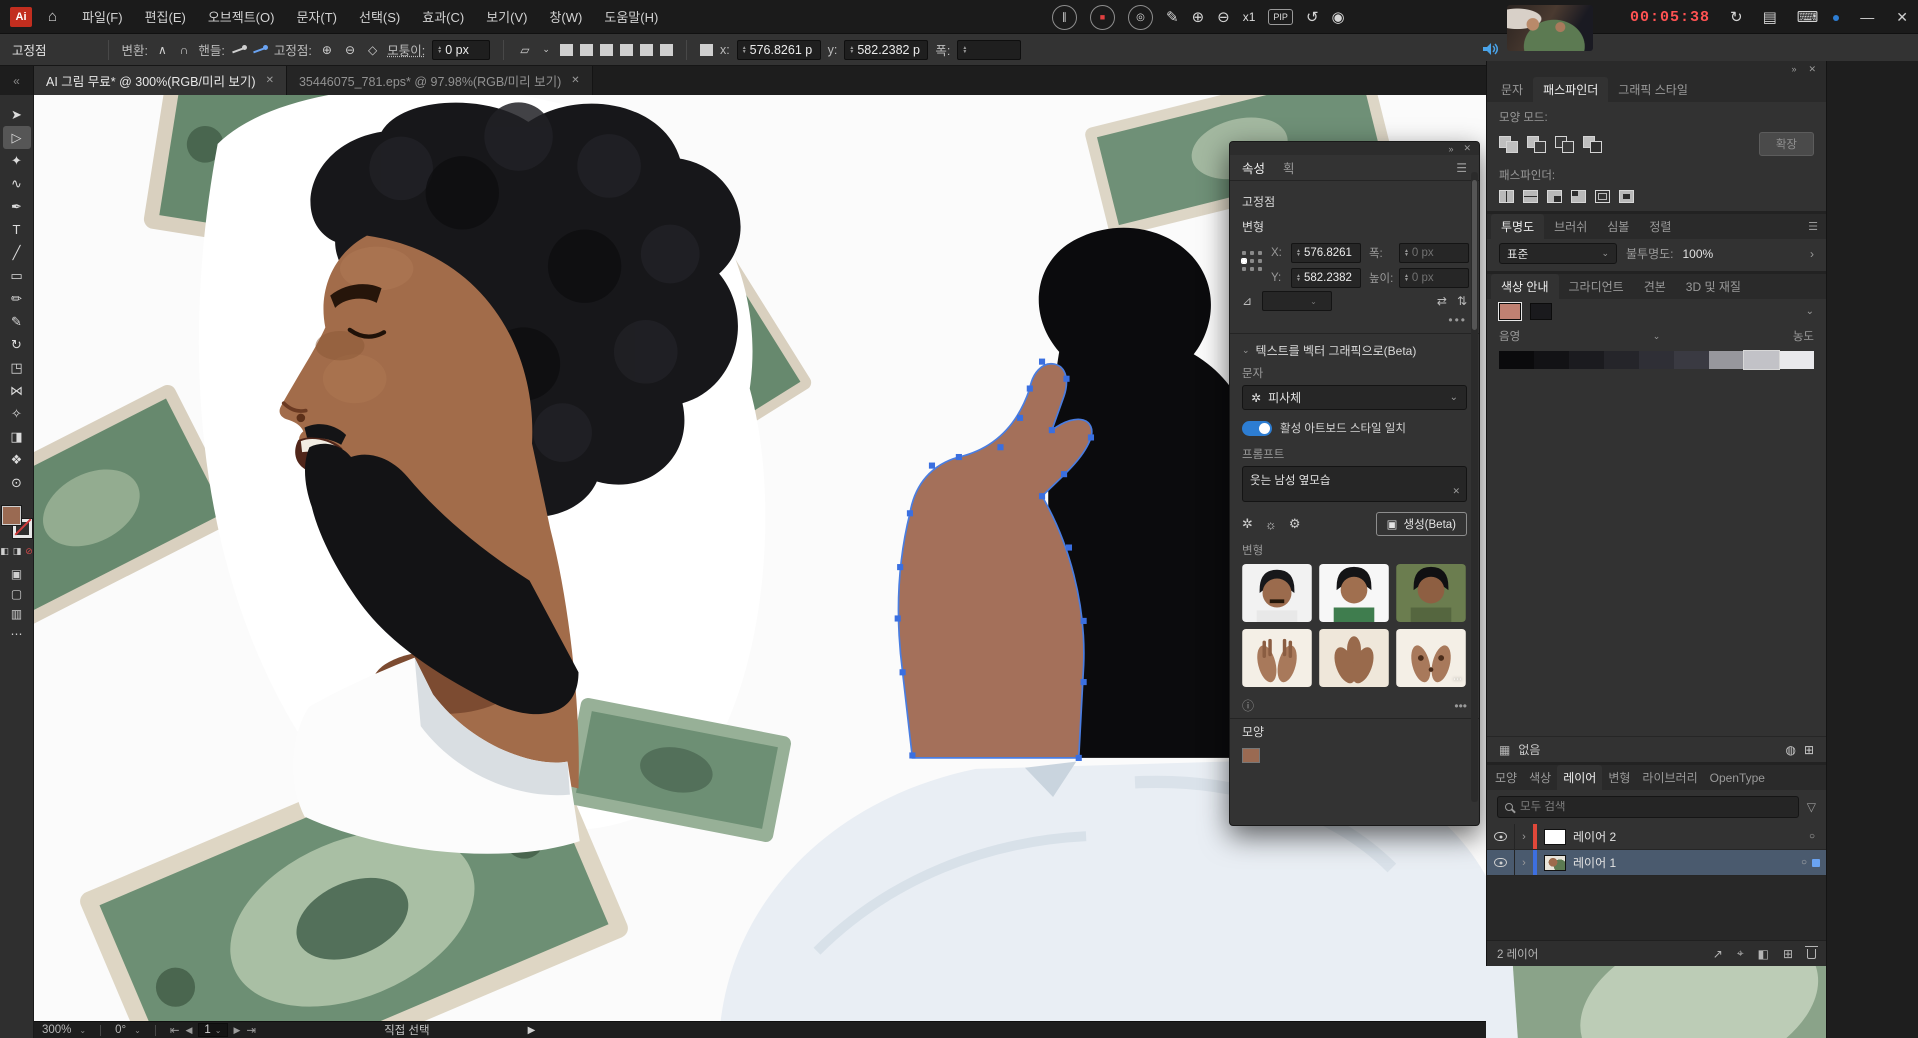 The image size is (1918, 1038). What do you see at coordinates (237, 1030) in the screenshot?
I see `next-artboard-button: ▶` at bounding box center [237, 1030].